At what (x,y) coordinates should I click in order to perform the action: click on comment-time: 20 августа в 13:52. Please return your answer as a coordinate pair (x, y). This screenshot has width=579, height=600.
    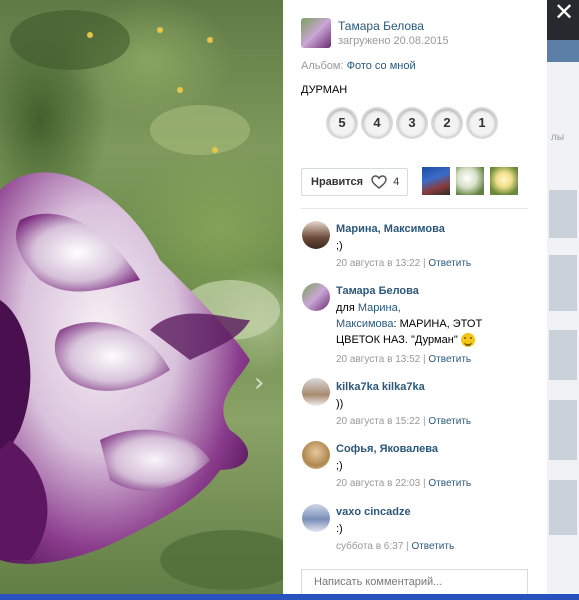
    Looking at the image, I should click on (378, 359).